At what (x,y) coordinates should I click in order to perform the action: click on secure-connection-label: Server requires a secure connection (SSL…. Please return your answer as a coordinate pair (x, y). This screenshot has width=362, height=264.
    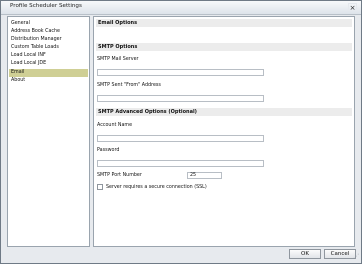
    Looking at the image, I should click on (156, 187).